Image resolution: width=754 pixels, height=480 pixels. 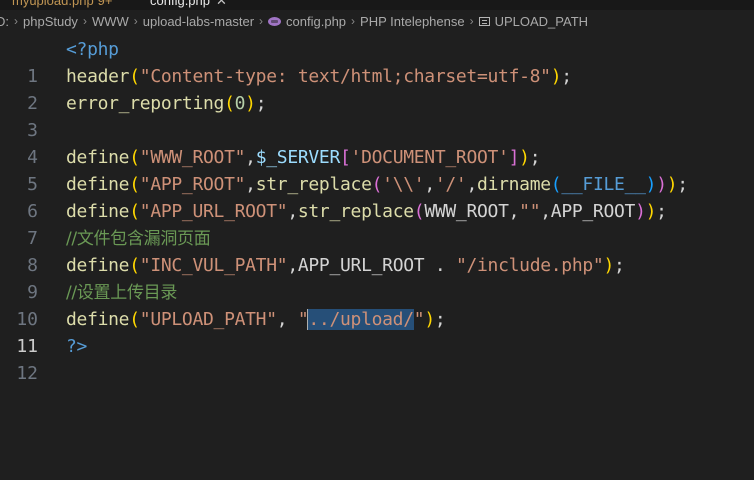 I want to click on code-line: 1 <?php, so click(x=377, y=61).